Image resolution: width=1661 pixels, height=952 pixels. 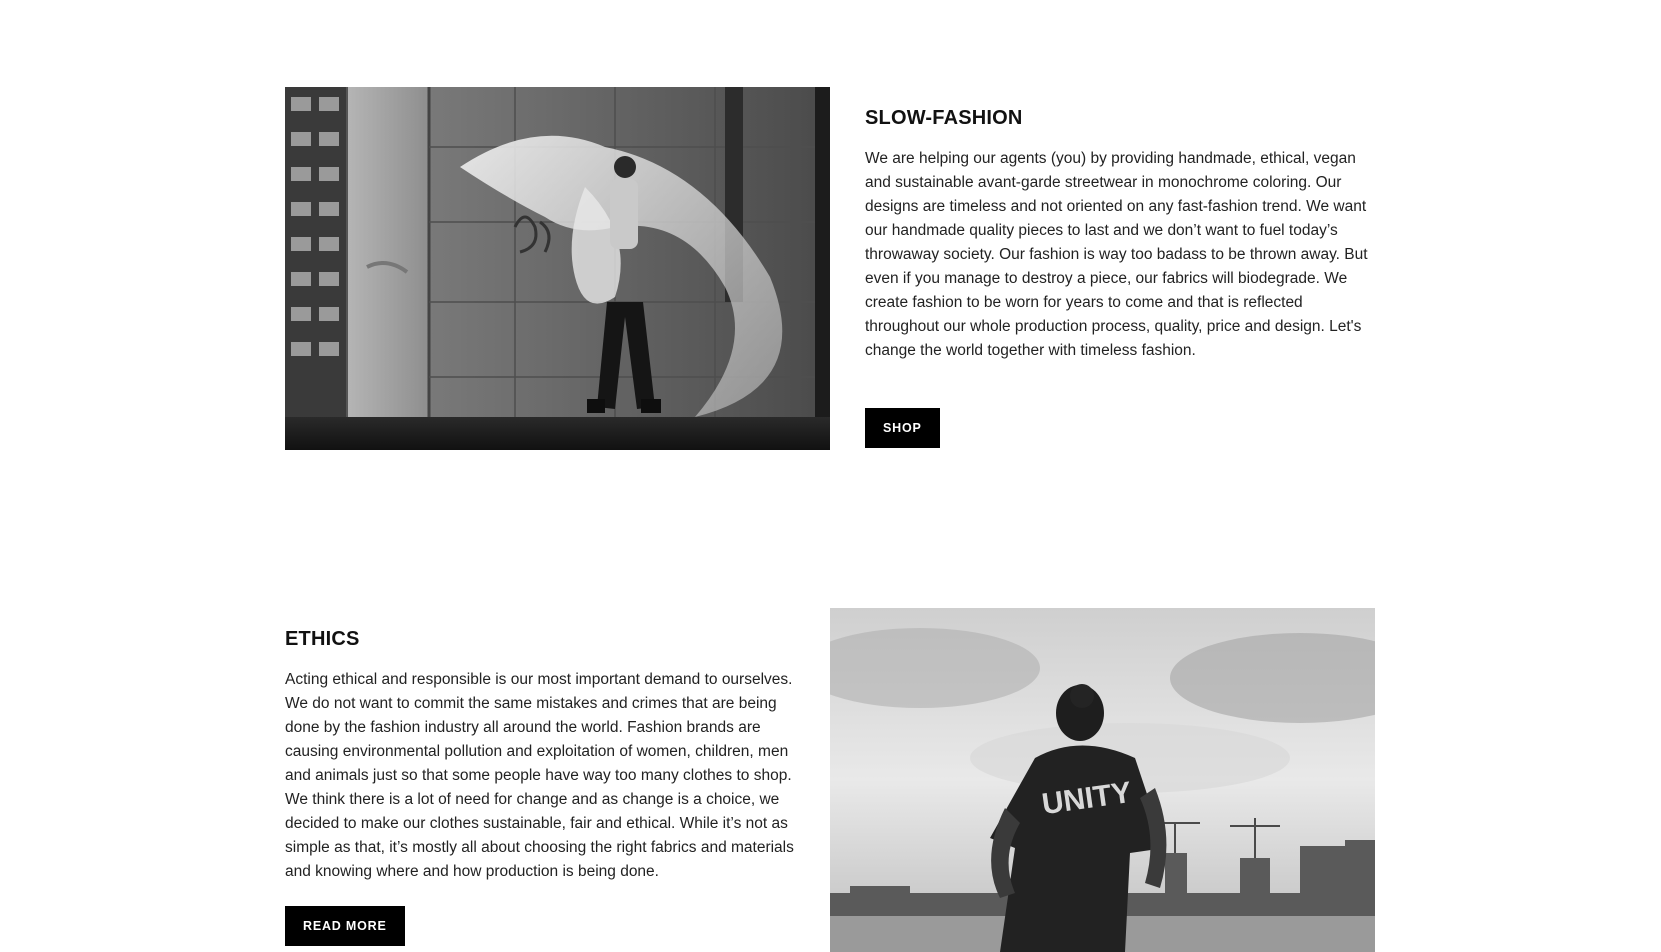 What do you see at coordinates (345, 926) in the screenshot?
I see `read-more-button: READ MORE` at bounding box center [345, 926].